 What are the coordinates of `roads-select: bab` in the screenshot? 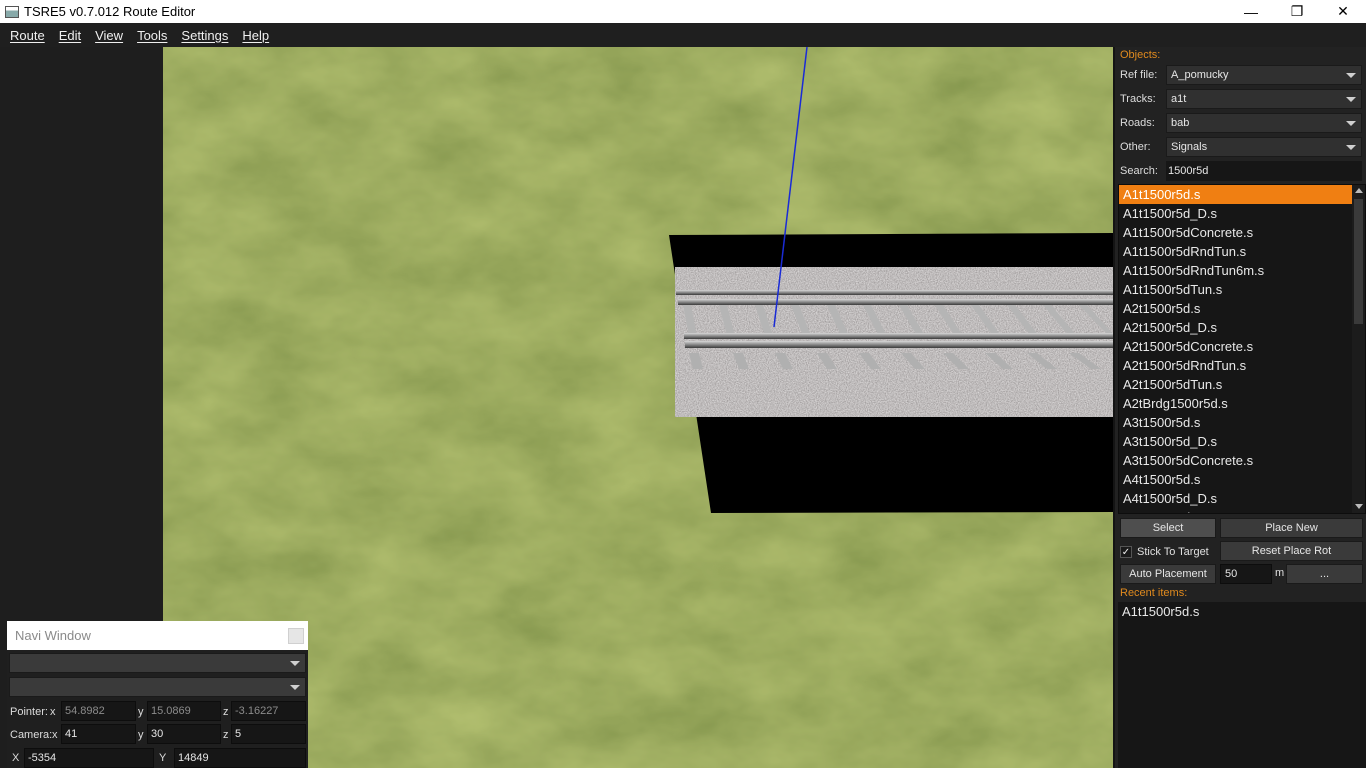 It's located at (1264, 123).